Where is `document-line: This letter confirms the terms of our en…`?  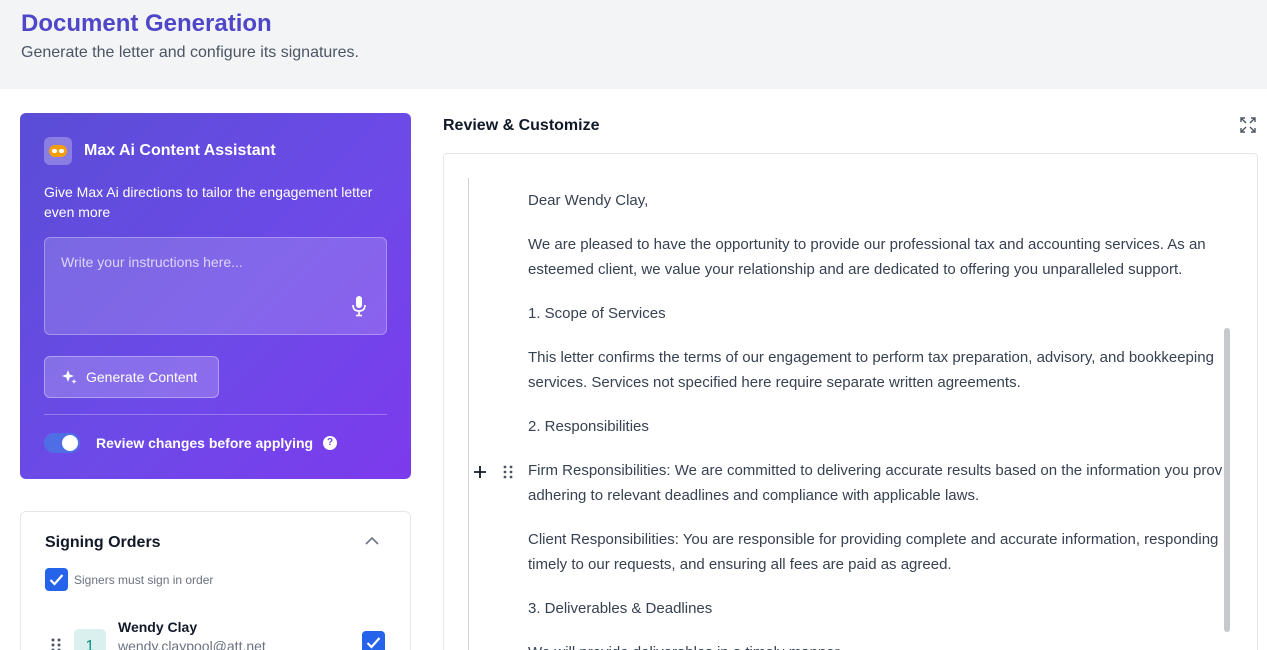
document-line: This letter confirms the terms of our en… is located at coordinates (871, 357).